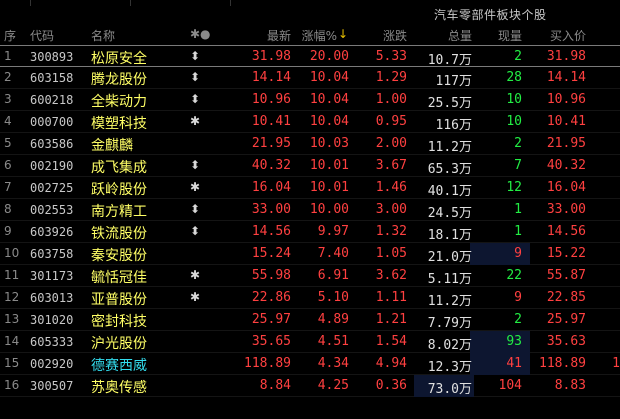  Describe the element at coordinates (453, 125) in the screenshot. I see `total-volume: 116万` at that location.